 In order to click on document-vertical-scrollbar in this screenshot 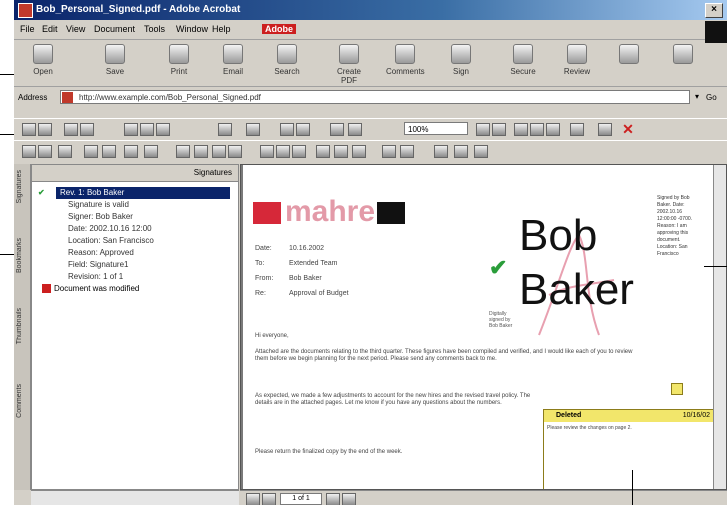, I will do `click(719, 327)`.